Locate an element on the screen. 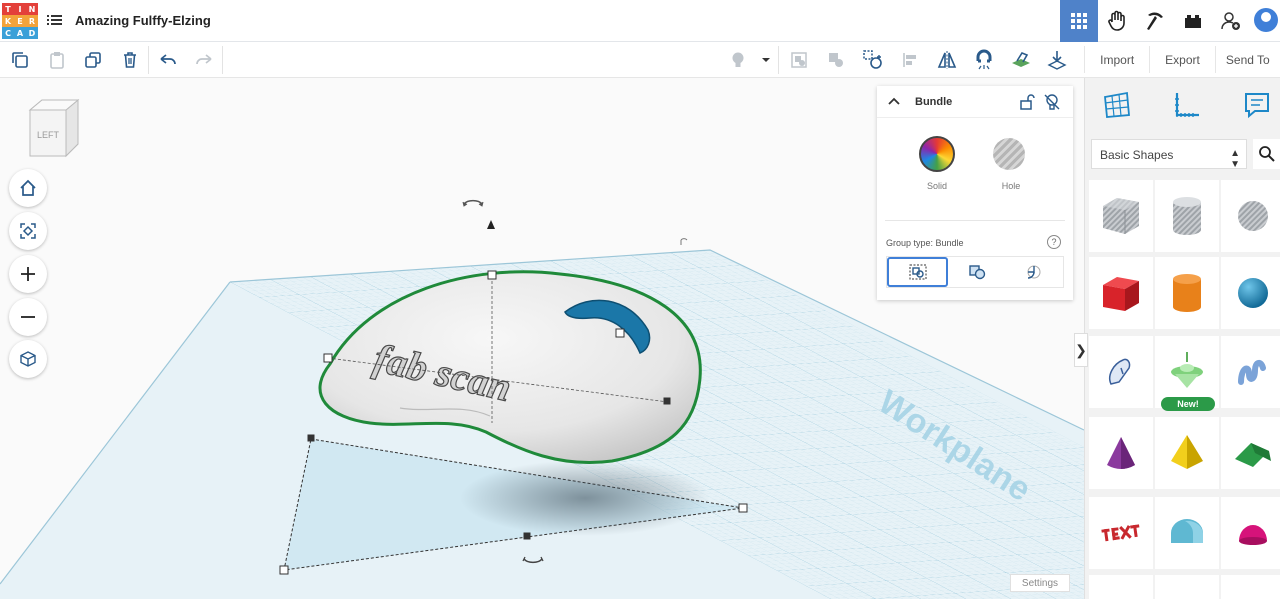  design-title: Amazing Fulffy-Elzing is located at coordinates (143, 20).